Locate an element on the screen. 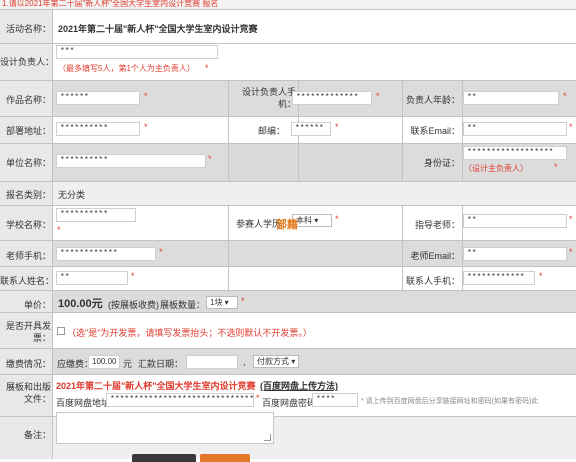 This screenshot has width=576, height=462. count-star: * is located at coordinates (243, 301).